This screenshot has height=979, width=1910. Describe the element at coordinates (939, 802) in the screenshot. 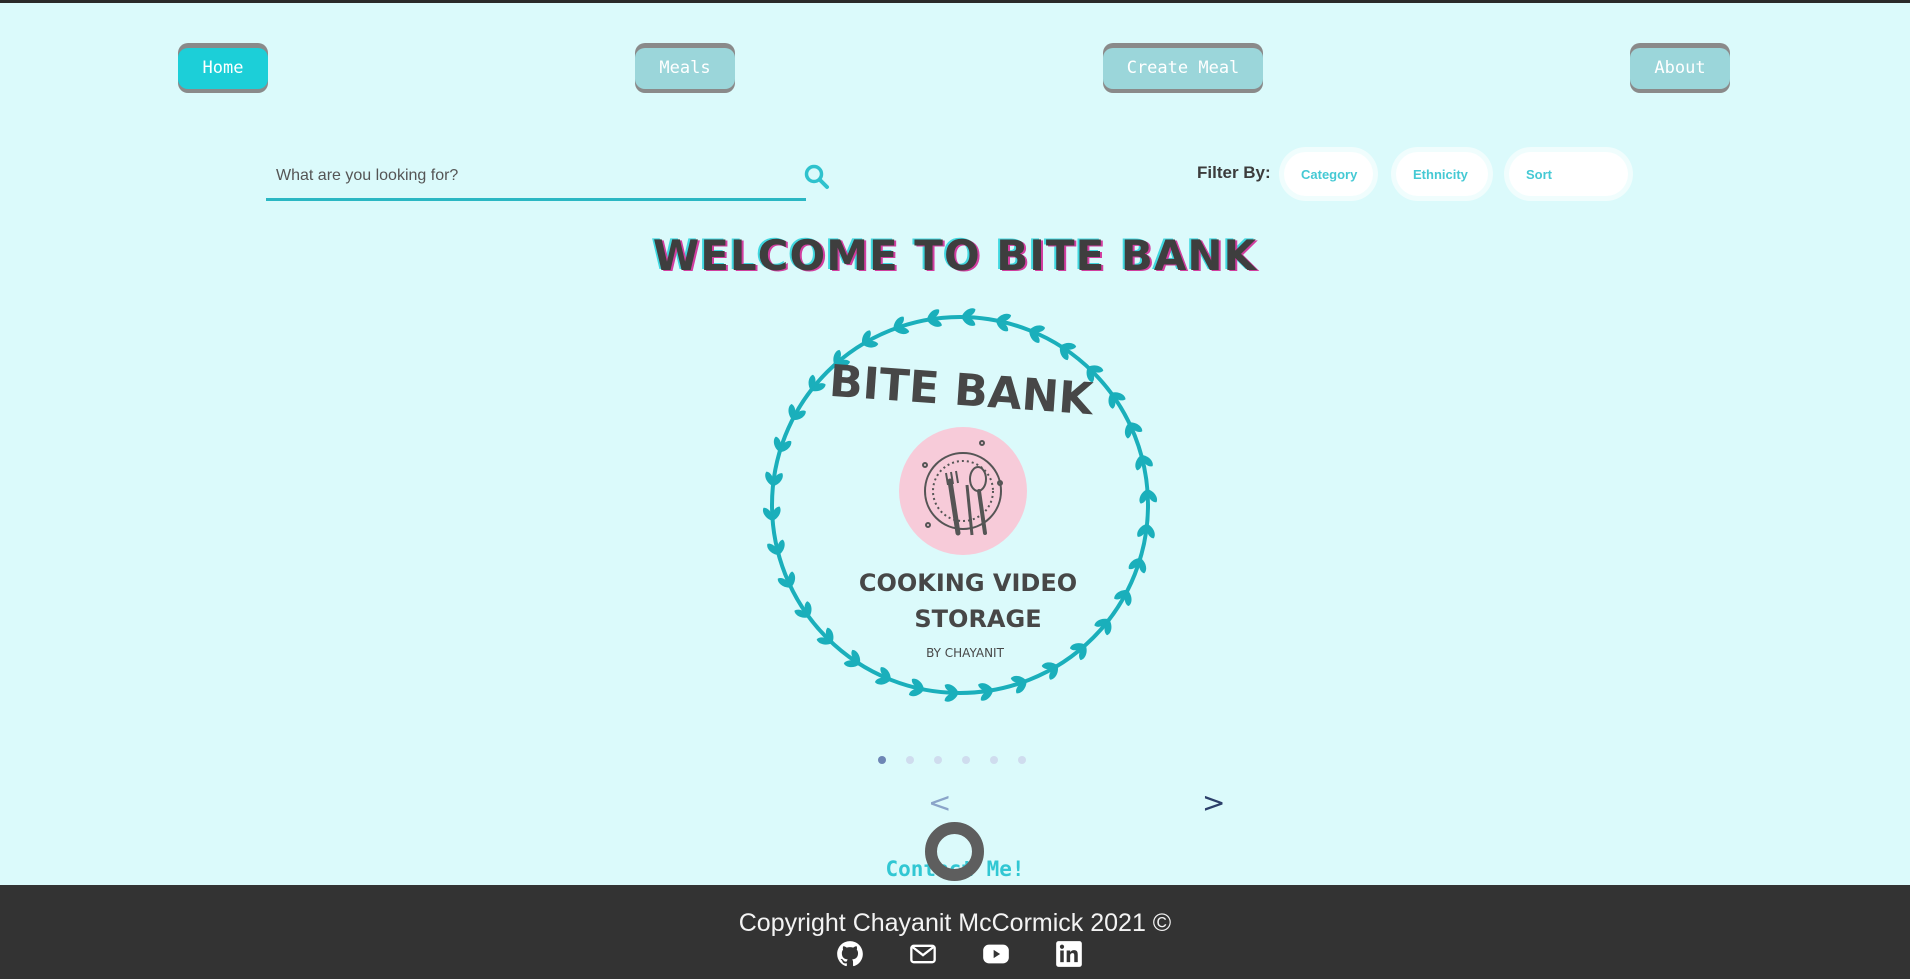

I see `carousel-prev-button: <` at that location.